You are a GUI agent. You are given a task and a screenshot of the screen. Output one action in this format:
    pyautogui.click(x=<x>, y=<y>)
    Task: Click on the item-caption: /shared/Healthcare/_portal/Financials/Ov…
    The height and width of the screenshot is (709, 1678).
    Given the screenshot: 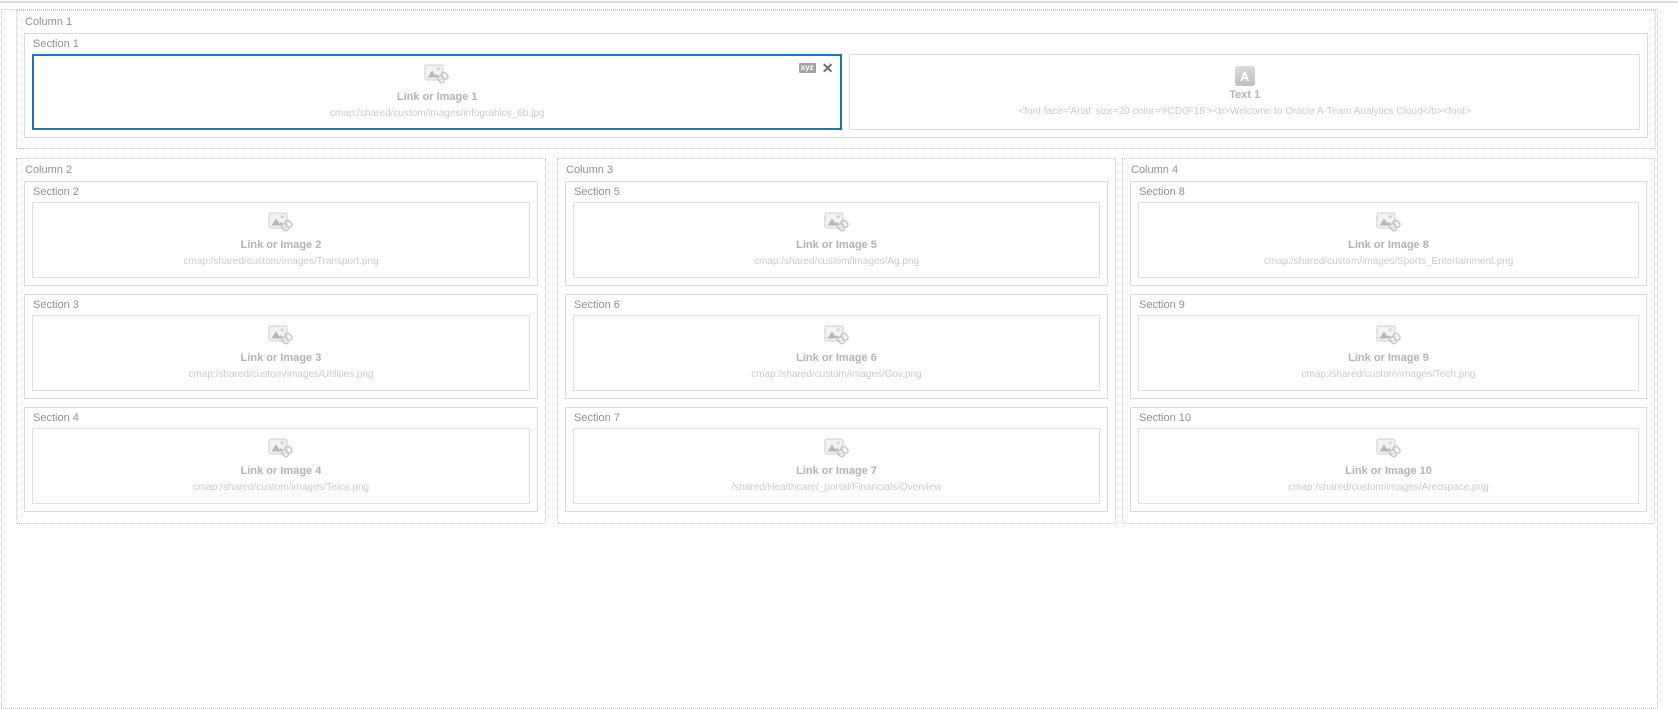 What is the action you would take?
    pyautogui.click(x=836, y=487)
    